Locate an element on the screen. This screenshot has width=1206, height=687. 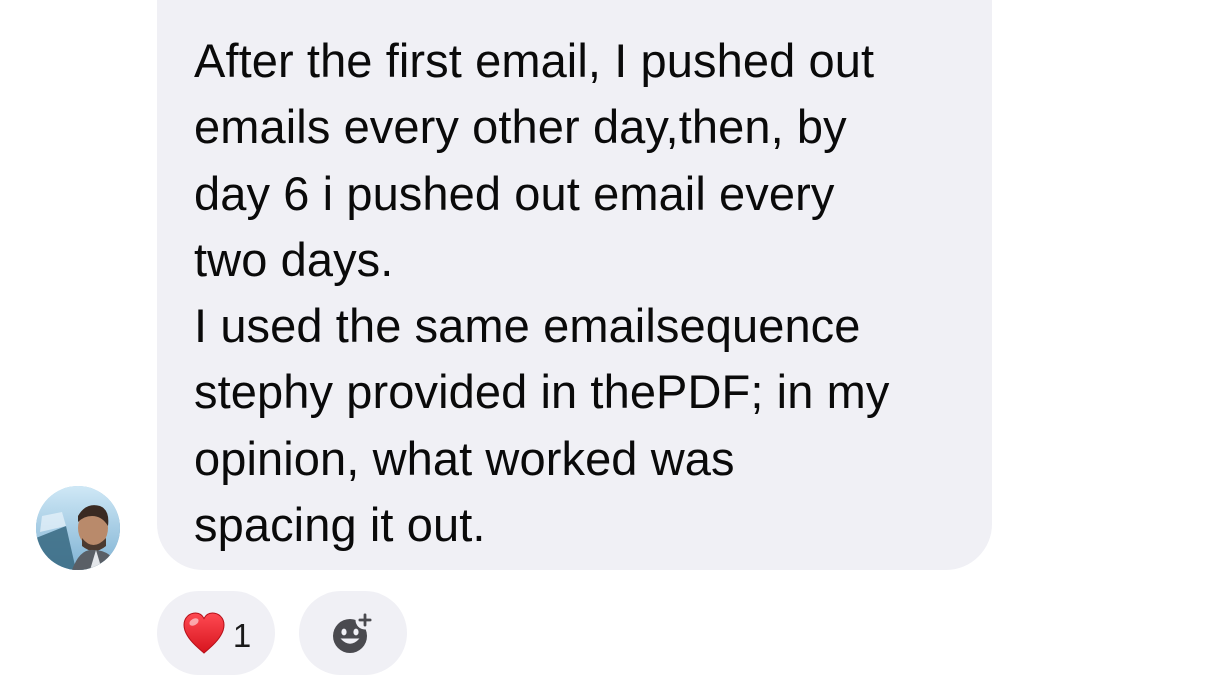
sender-avatar is located at coordinates (78, 528).